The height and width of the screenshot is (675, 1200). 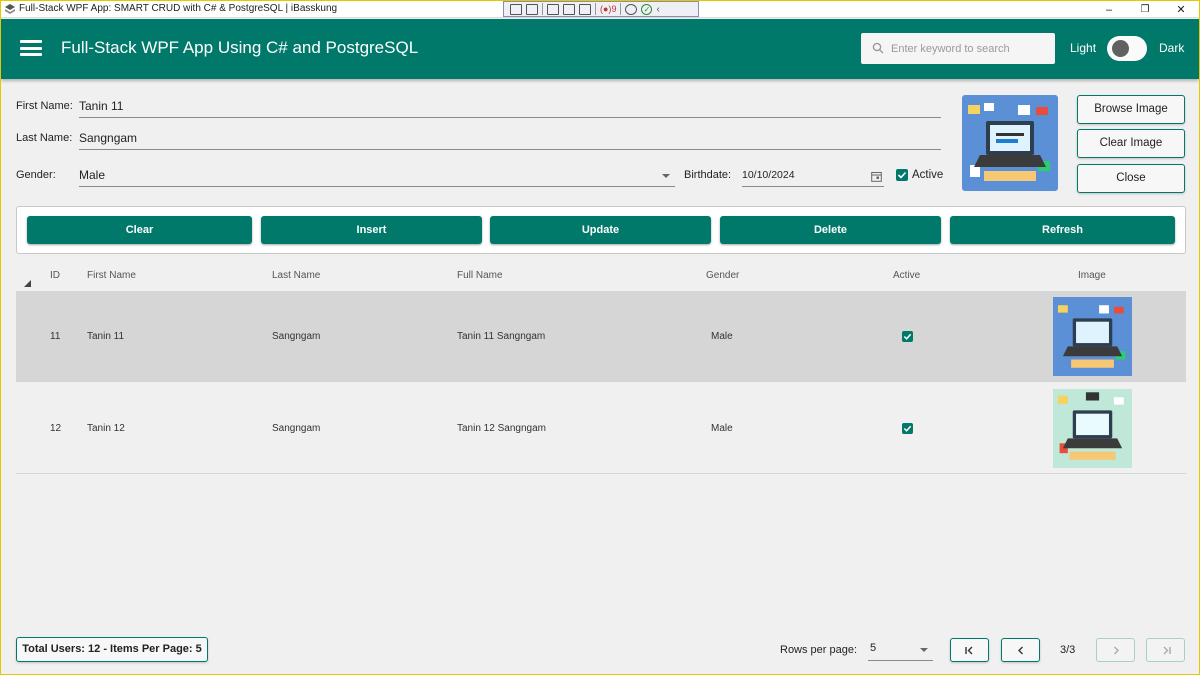 What do you see at coordinates (92, 175) in the screenshot?
I see `gender-selected-value: Male` at bounding box center [92, 175].